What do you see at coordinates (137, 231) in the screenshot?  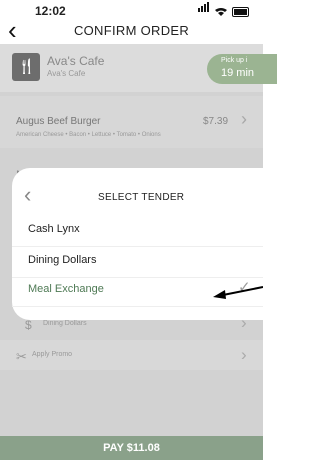 I see `tender-option-cash-lynx: Cash Lynx` at bounding box center [137, 231].